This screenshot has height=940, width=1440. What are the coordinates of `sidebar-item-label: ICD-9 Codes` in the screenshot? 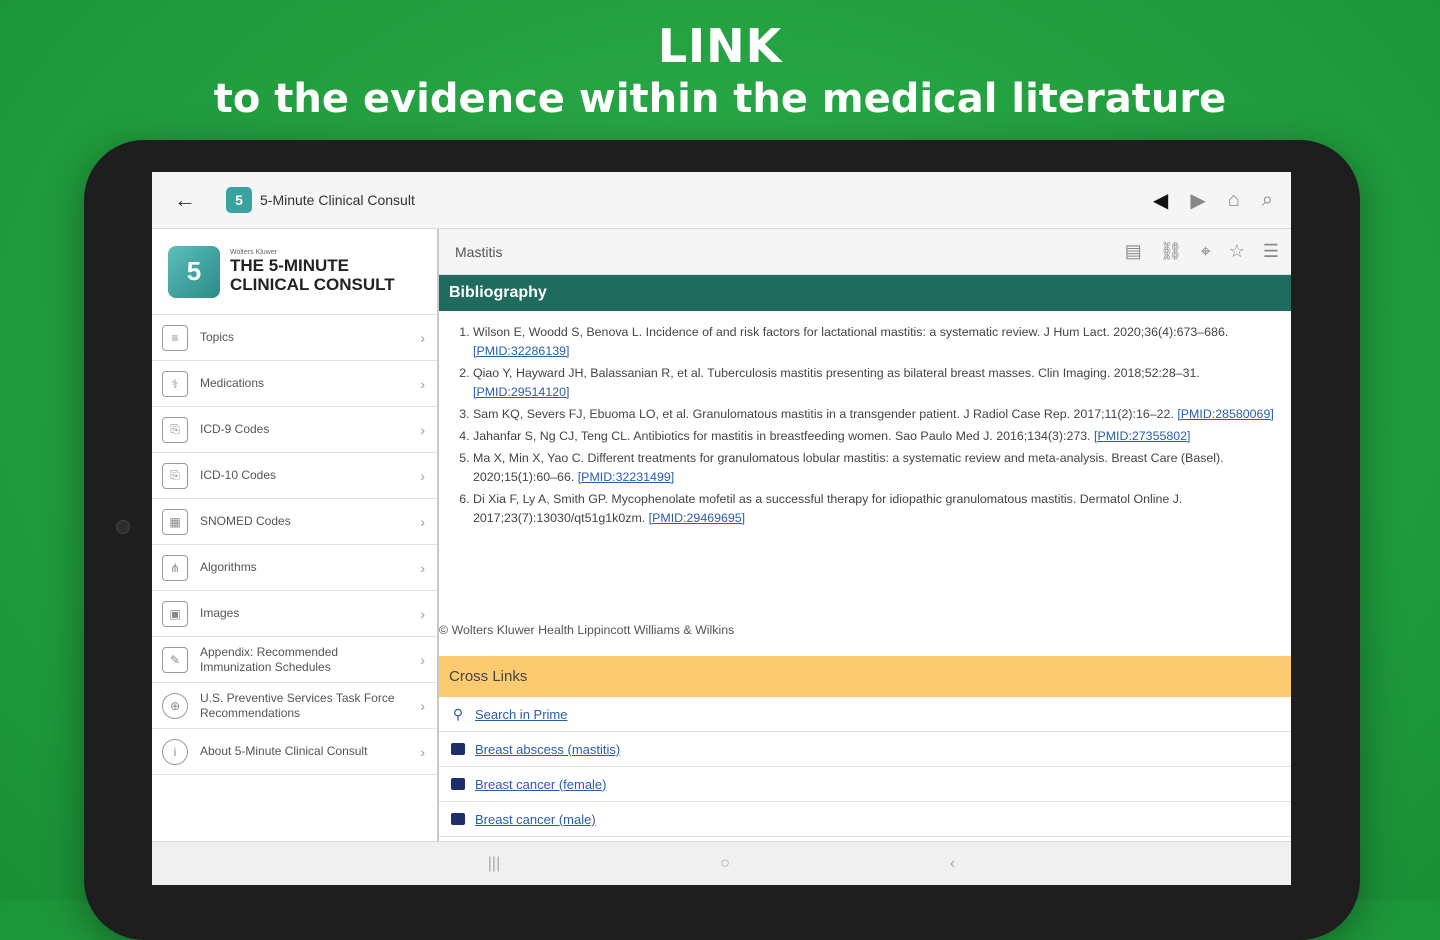 It's located at (235, 429).